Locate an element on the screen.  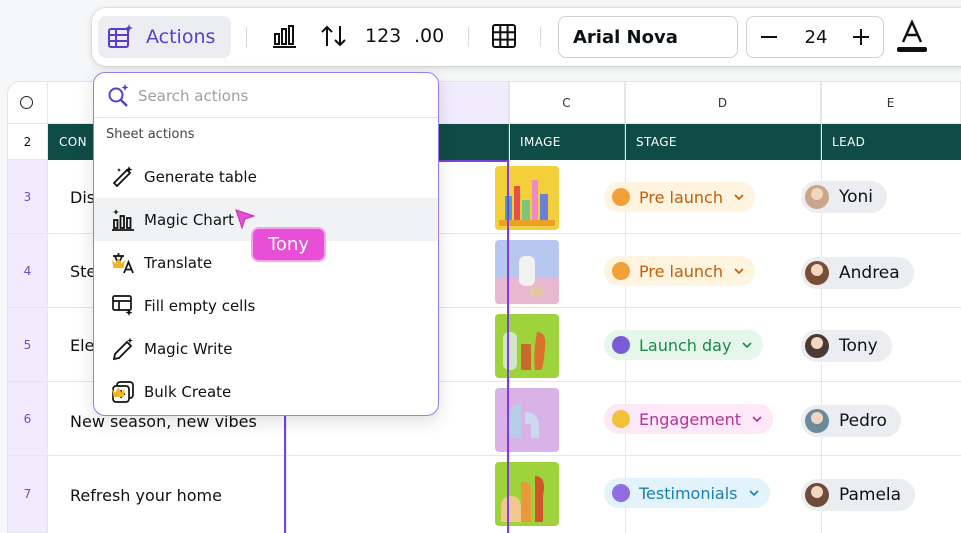
section-title: Sheet actions is located at coordinates (150, 134).